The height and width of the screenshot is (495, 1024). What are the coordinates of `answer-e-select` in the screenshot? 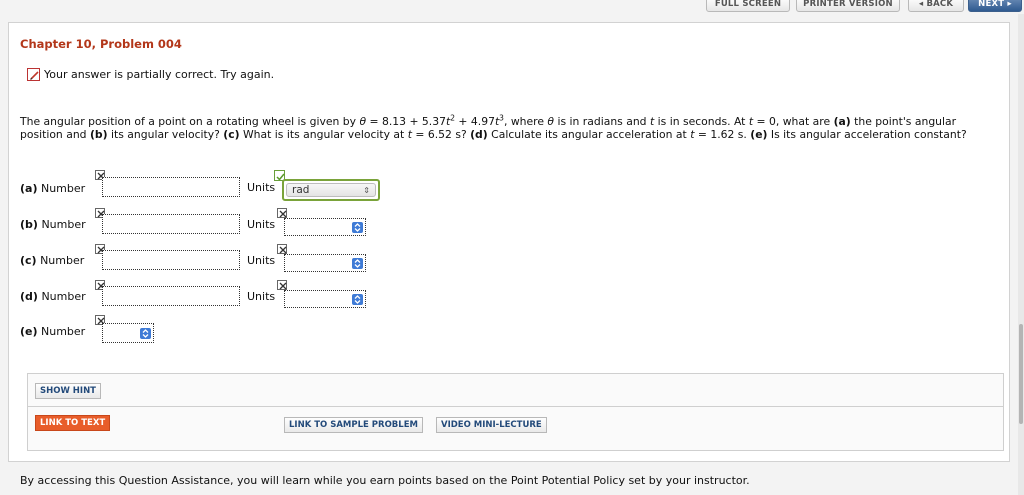 It's located at (128, 333).